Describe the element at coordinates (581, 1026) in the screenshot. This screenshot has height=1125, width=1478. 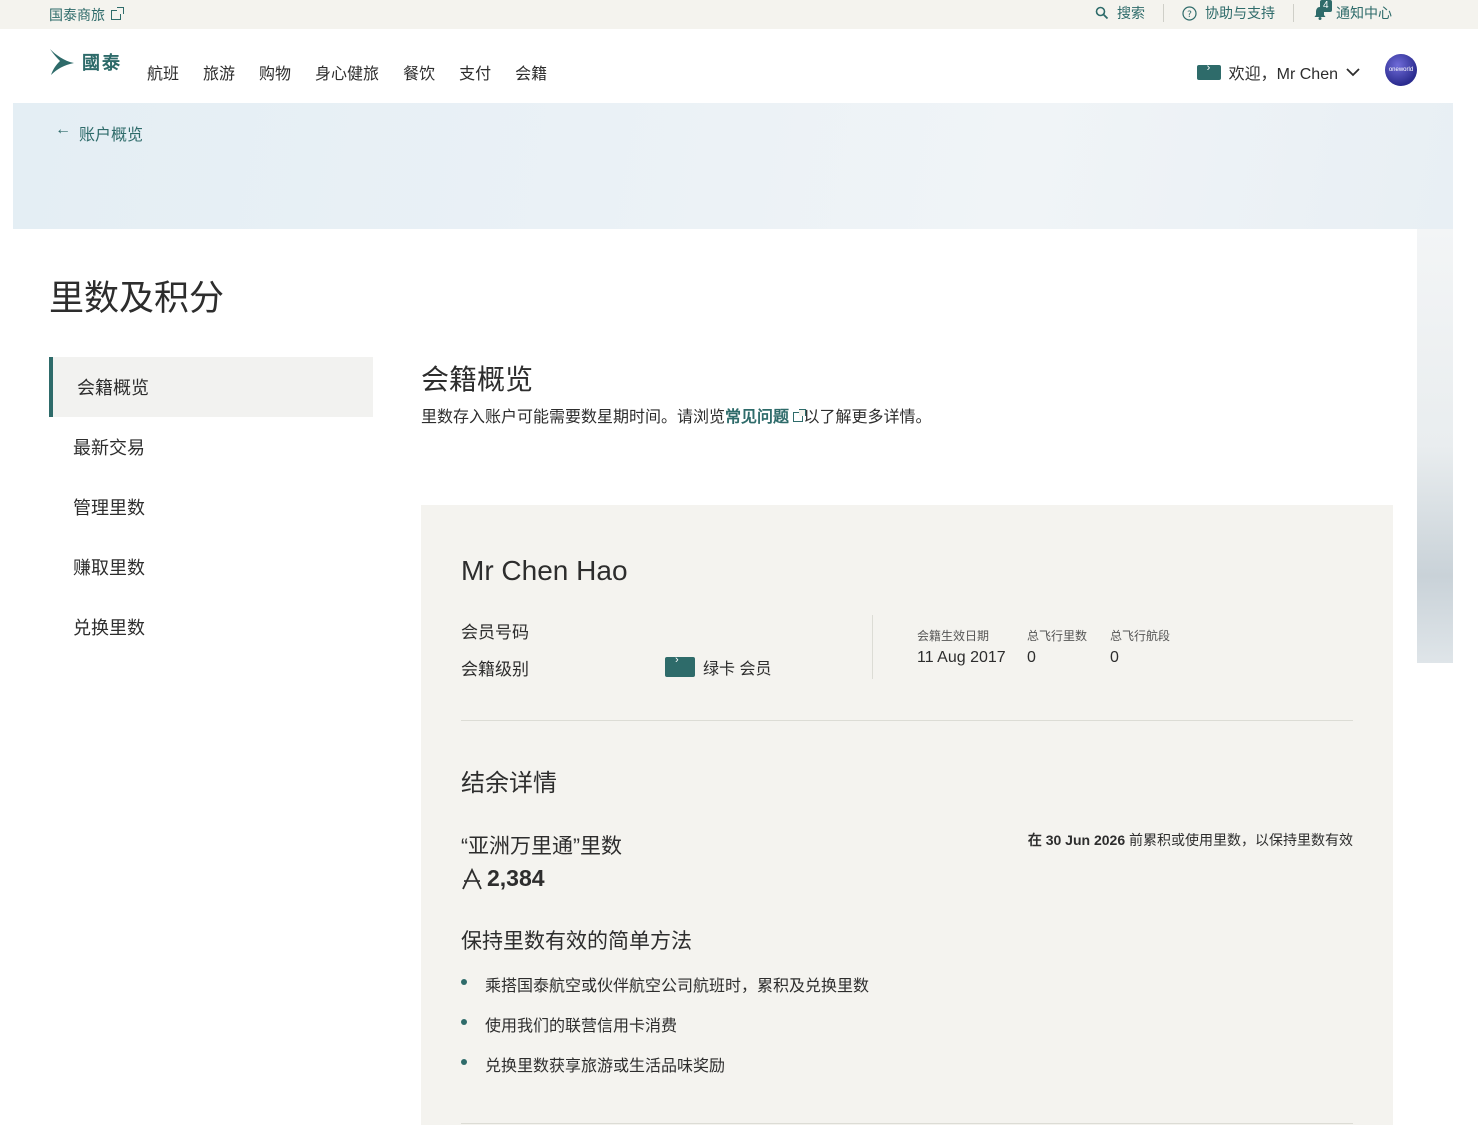
I see `tip-text: 使用我们的联营信用卡消费` at that location.